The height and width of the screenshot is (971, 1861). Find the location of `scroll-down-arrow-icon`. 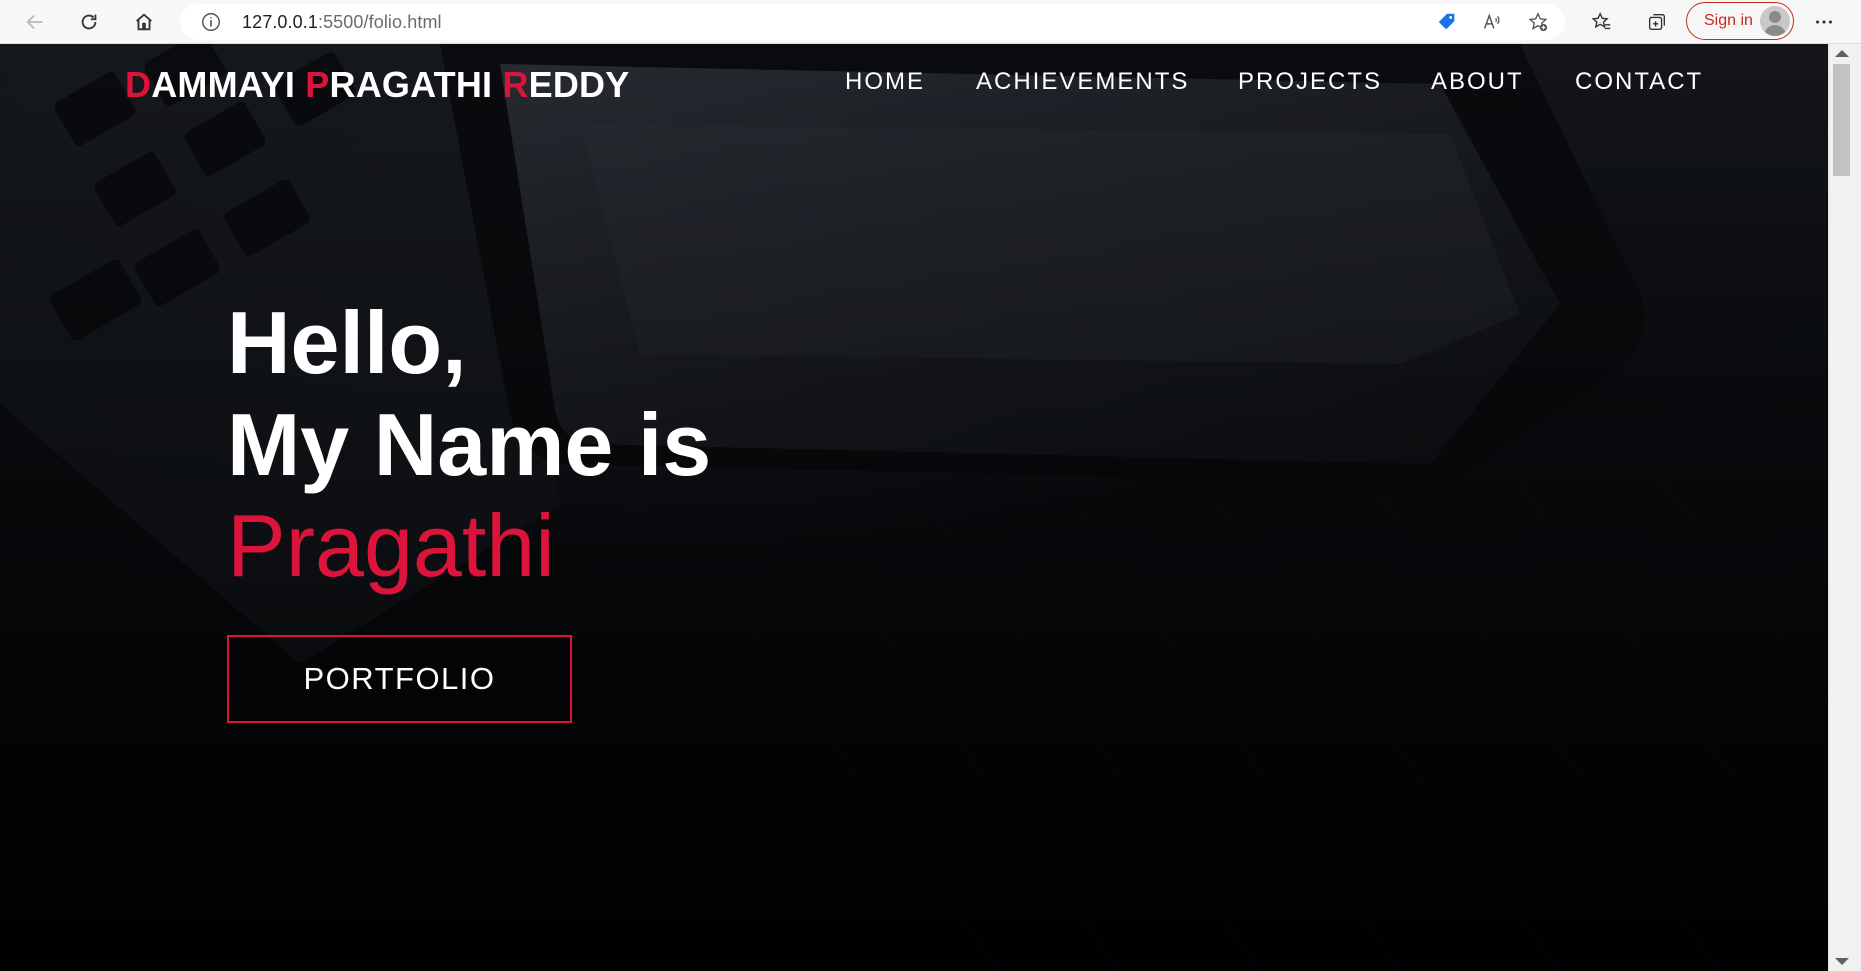

scroll-down-arrow-icon is located at coordinates (1842, 961).